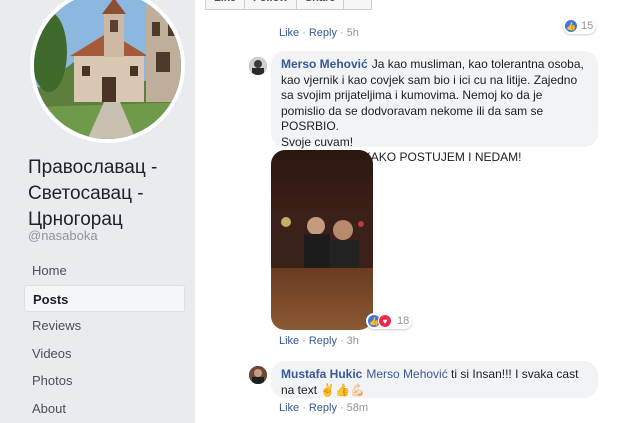 The width and height of the screenshot is (620, 423). Describe the element at coordinates (104, 298) in the screenshot. I see `nav-item-posts: Posts` at that location.